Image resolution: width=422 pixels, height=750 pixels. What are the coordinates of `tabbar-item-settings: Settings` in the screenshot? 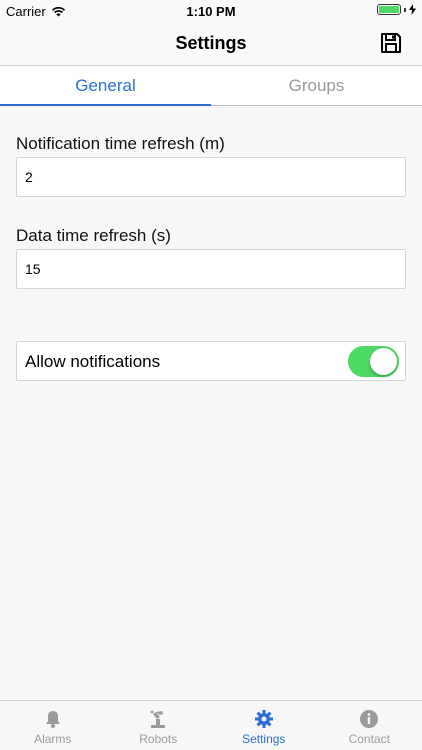 It's located at (264, 725).